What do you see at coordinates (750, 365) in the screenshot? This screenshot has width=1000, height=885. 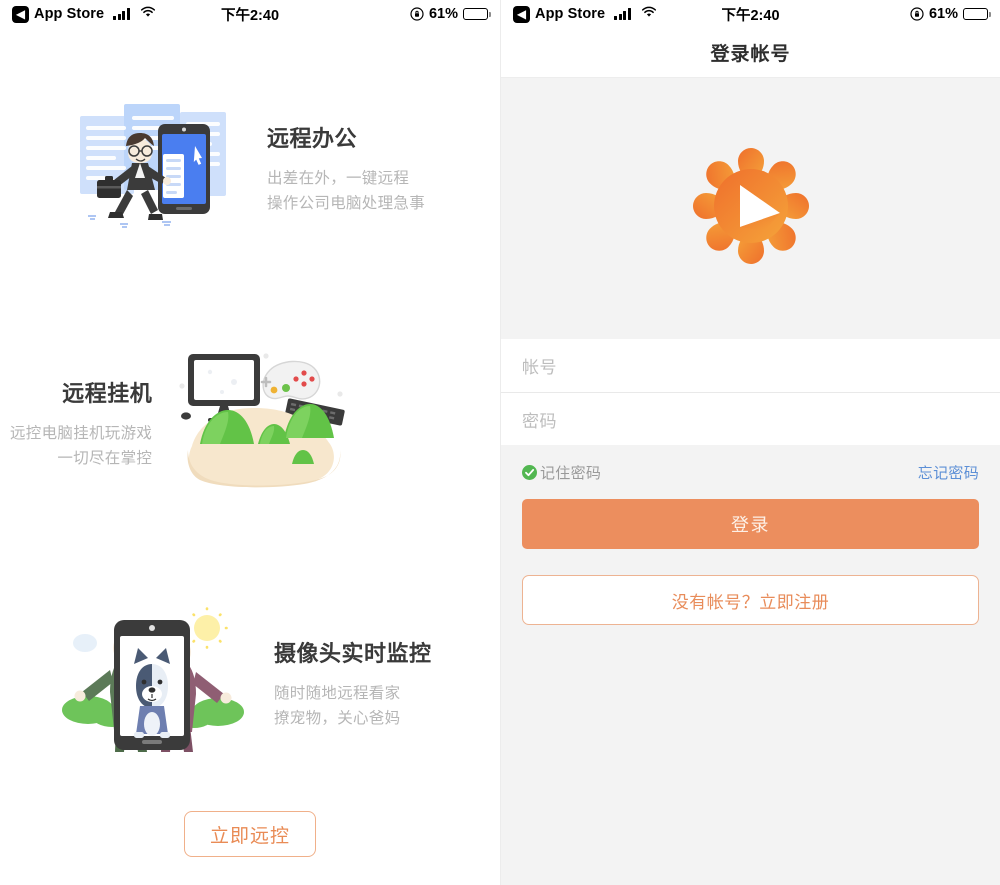 I see `account-field: 帐号` at bounding box center [750, 365].